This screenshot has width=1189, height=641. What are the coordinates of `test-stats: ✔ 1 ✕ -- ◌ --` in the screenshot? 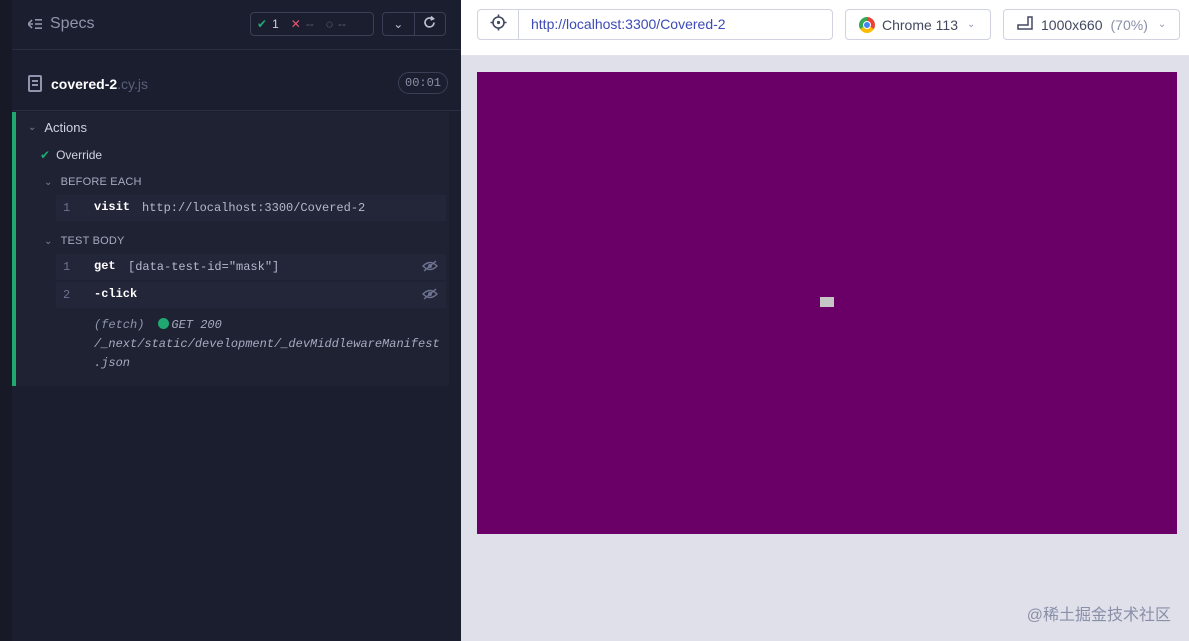 It's located at (312, 24).